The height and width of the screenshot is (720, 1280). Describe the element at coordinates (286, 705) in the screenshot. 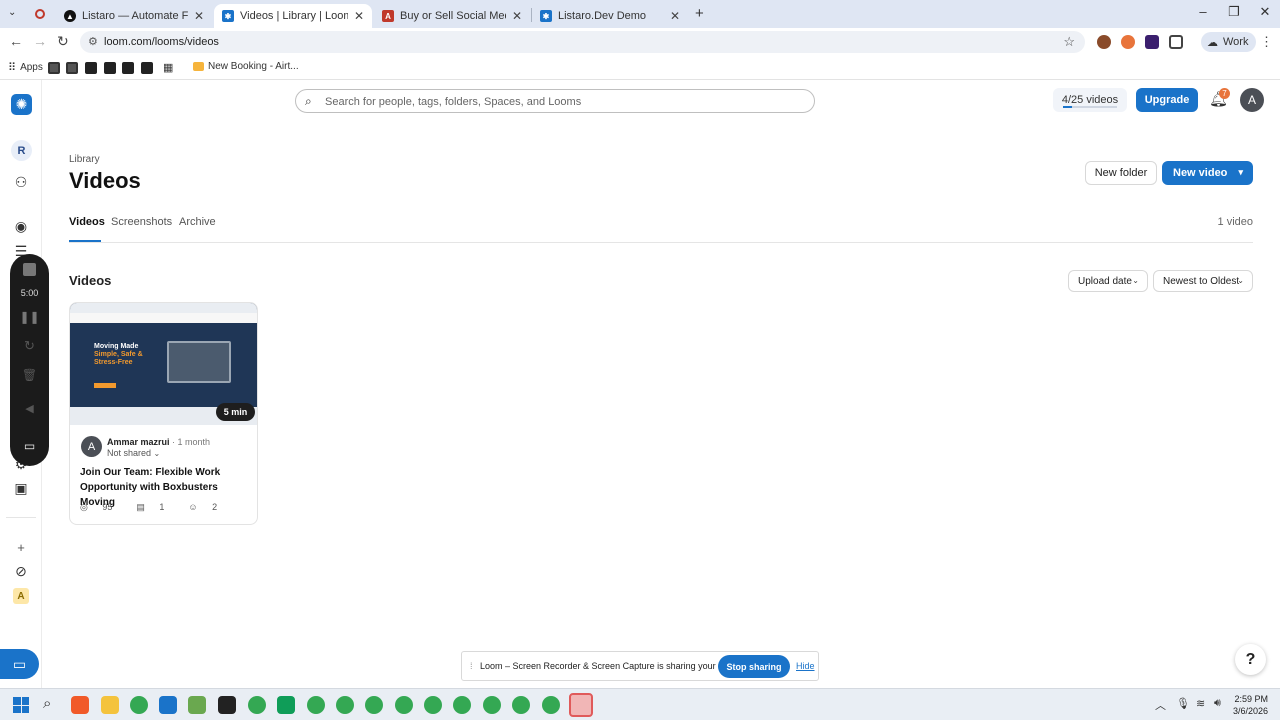

I see `spreadsheet-icon` at that location.